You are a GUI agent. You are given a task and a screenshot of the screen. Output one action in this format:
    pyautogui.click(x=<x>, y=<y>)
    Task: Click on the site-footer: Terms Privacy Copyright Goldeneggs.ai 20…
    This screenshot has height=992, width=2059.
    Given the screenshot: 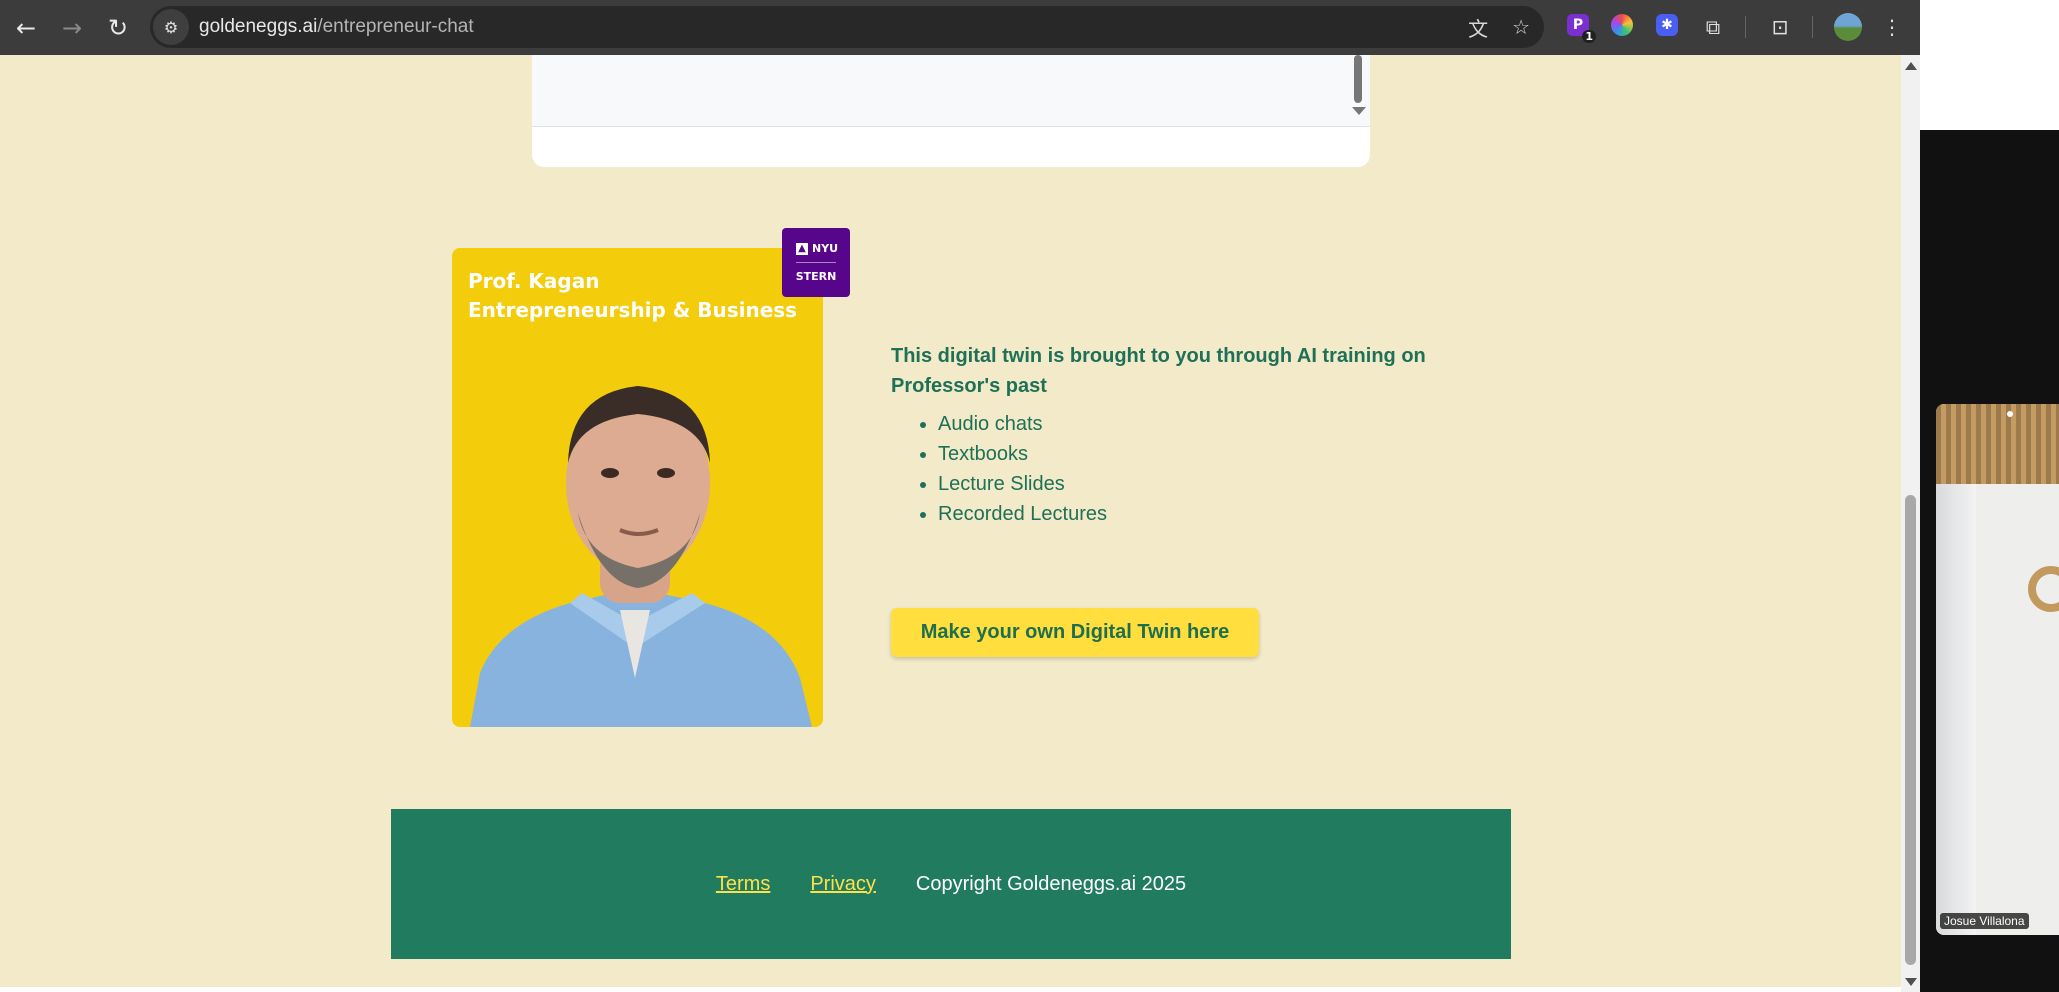 What is the action you would take?
    pyautogui.click(x=951, y=884)
    